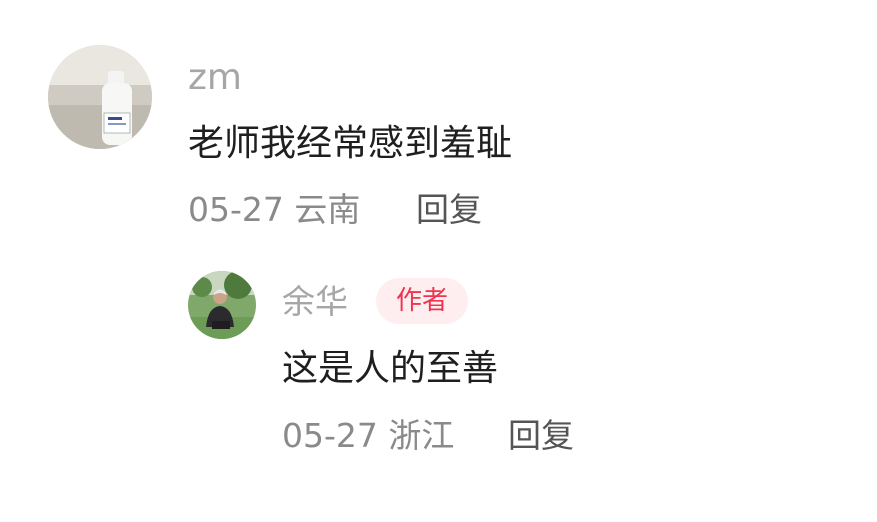 The width and height of the screenshot is (877, 522). I want to click on comment-text: 老师我经常感到羞耻, so click(350, 144).